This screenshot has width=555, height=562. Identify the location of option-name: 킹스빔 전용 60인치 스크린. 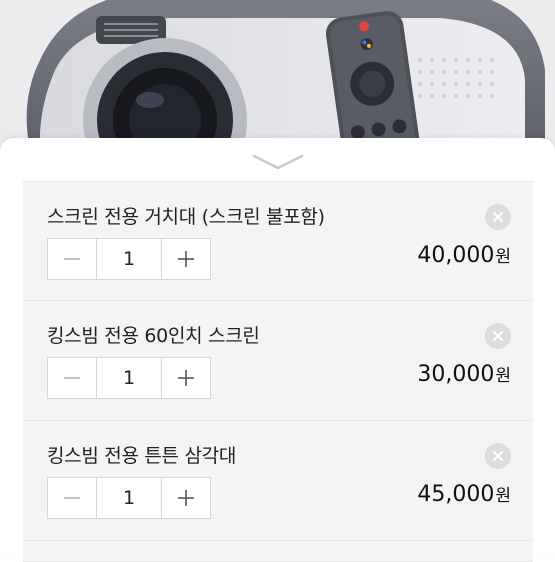
(153, 336).